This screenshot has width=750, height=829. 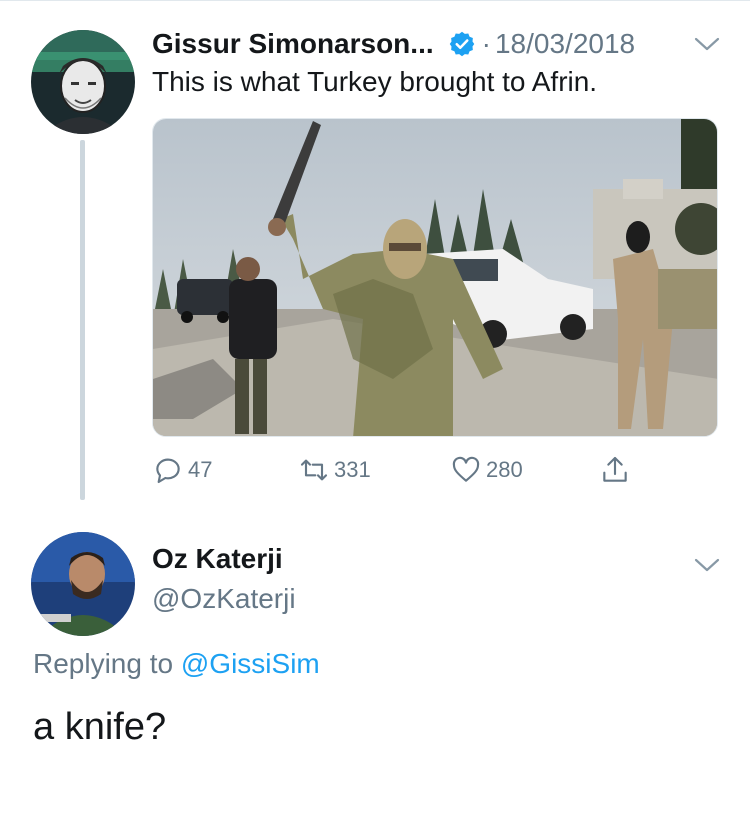 I want to click on share-icon, so click(x=615, y=469).